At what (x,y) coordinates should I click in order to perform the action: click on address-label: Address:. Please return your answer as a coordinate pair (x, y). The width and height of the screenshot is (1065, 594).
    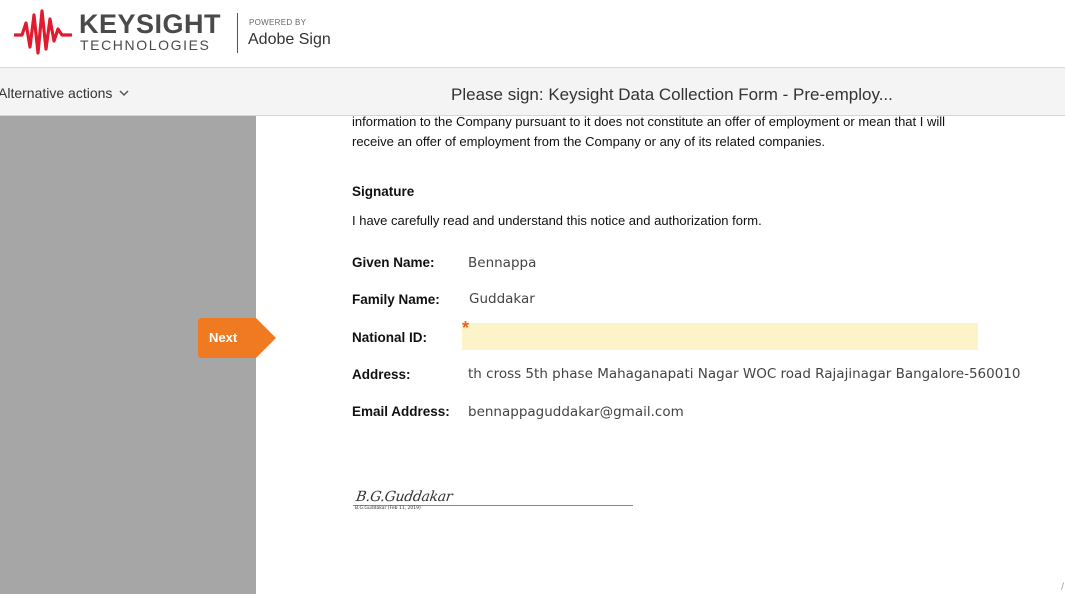
    Looking at the image, I should click on (381, 374).